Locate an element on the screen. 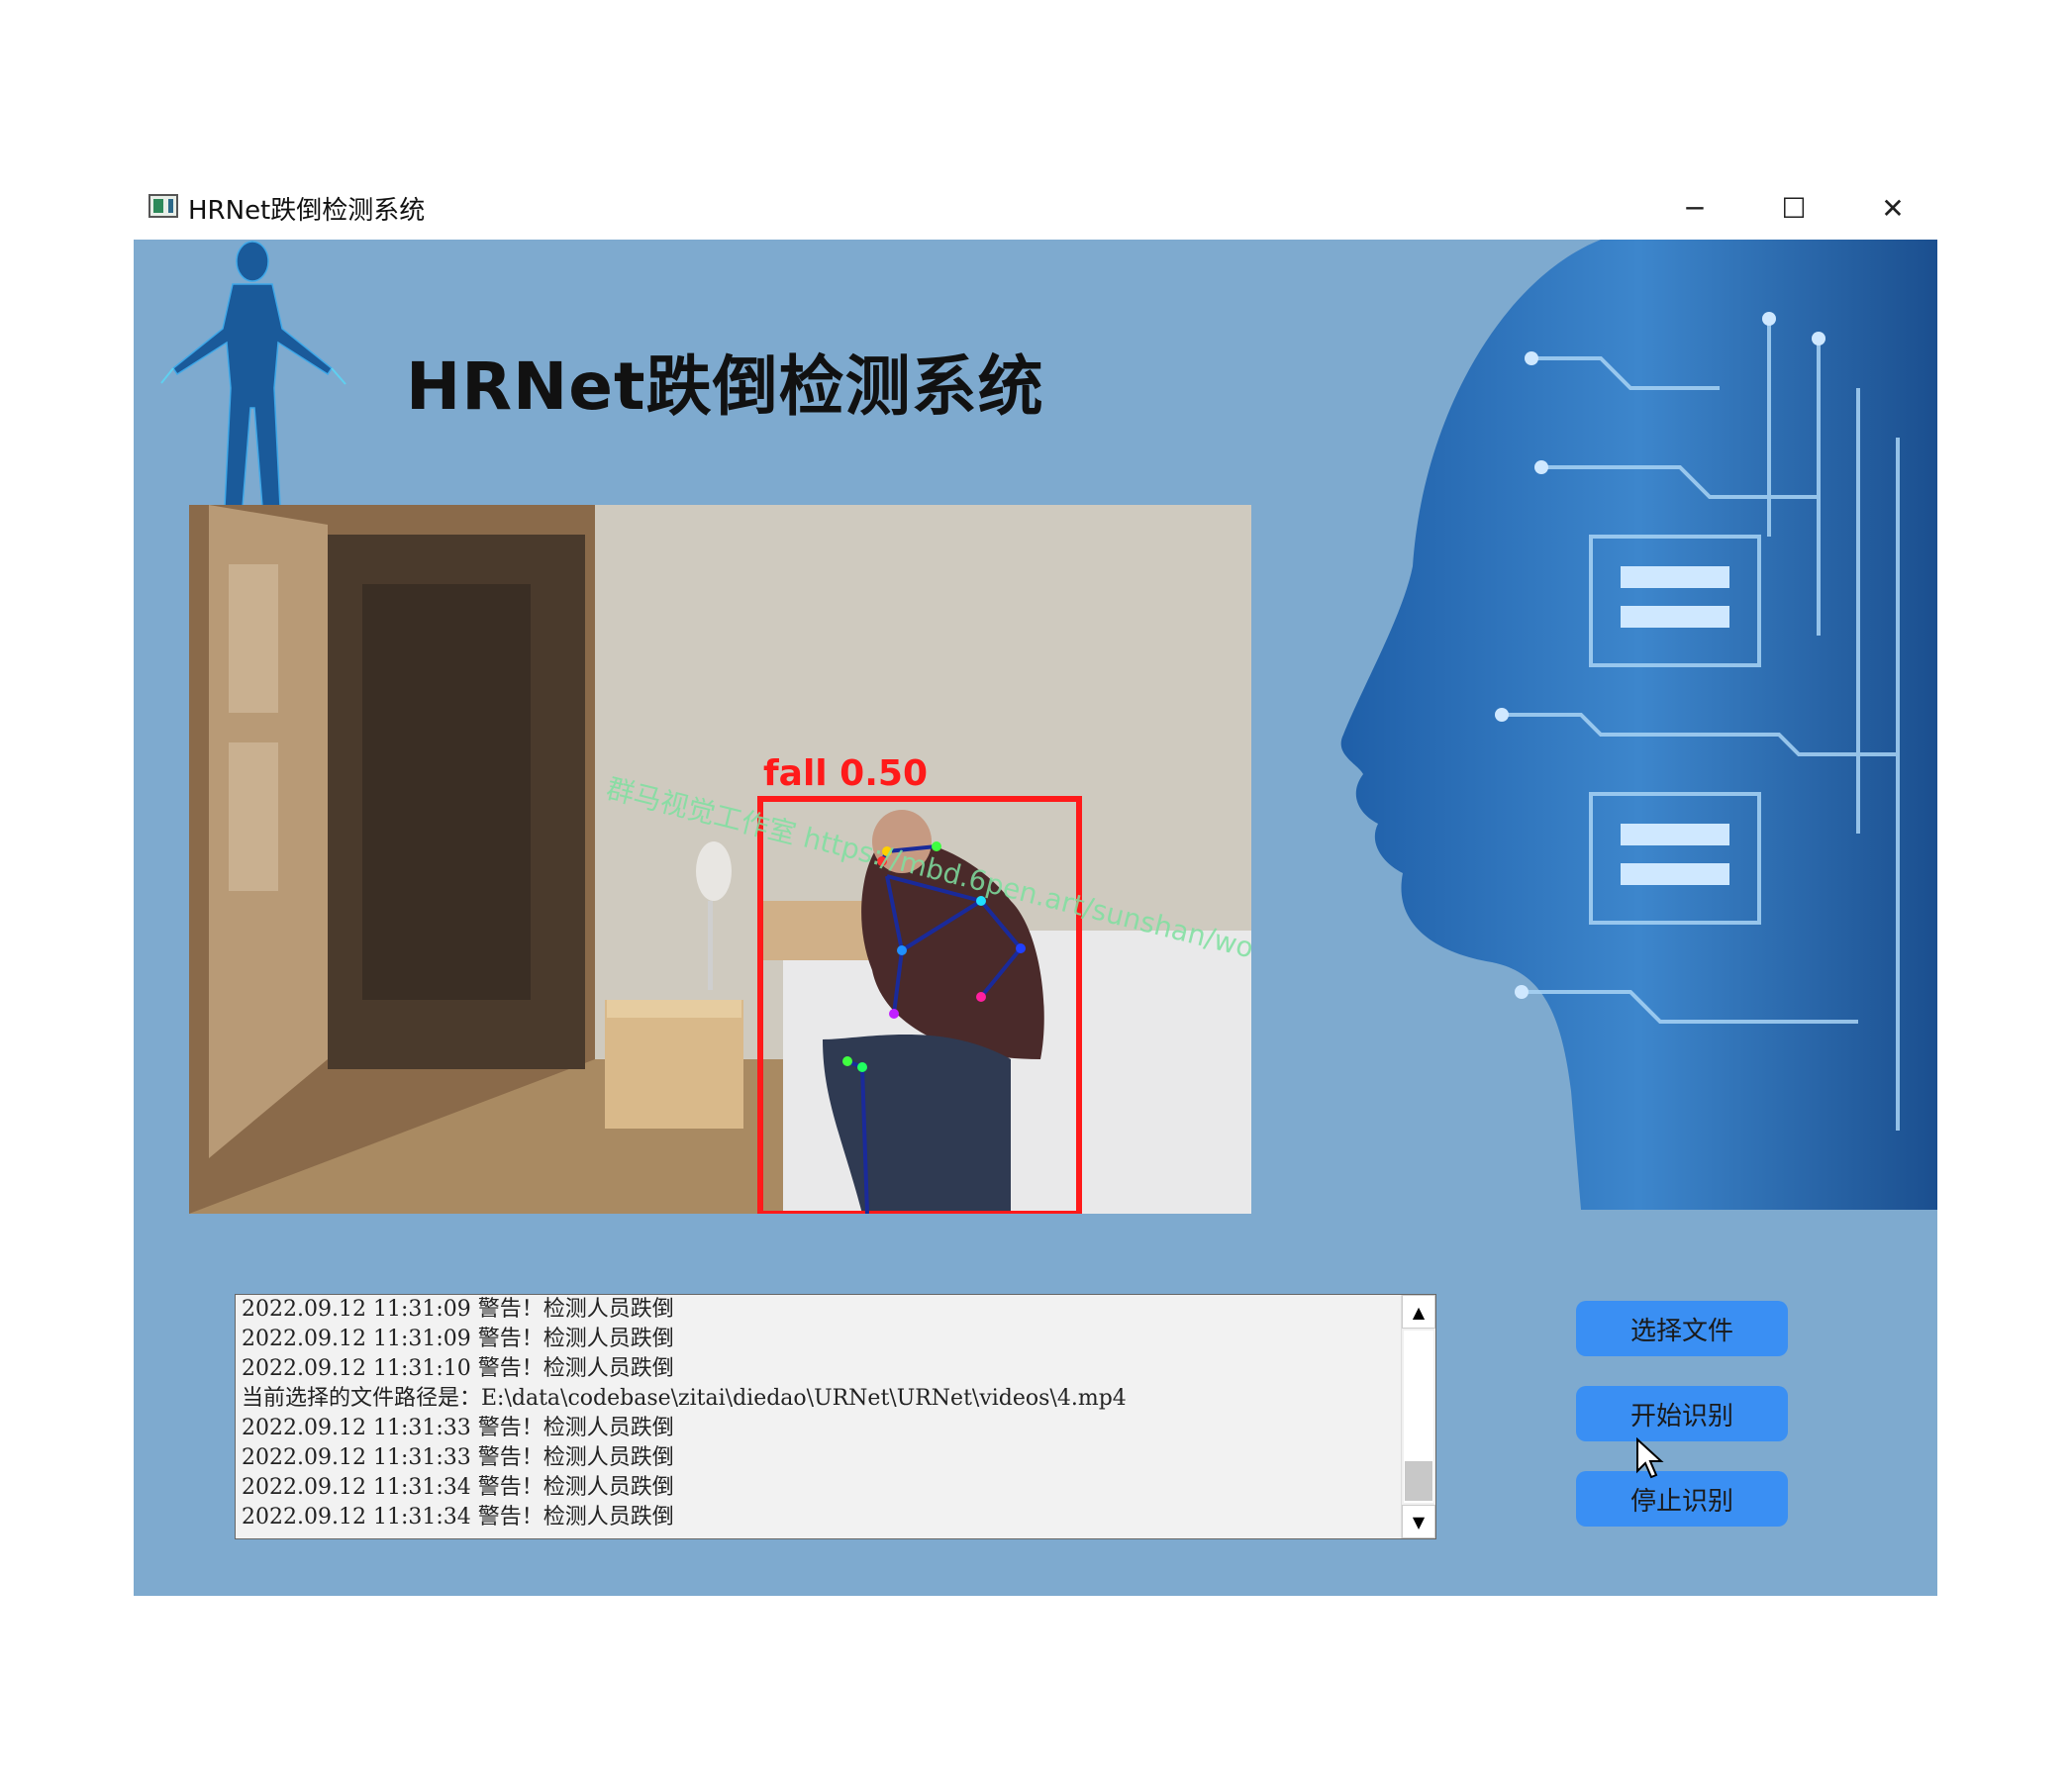 This screenshot has width=2072, height=1777. vertical-scrollbar: ▲ ▼ is located at coordinates (1418, 1416).